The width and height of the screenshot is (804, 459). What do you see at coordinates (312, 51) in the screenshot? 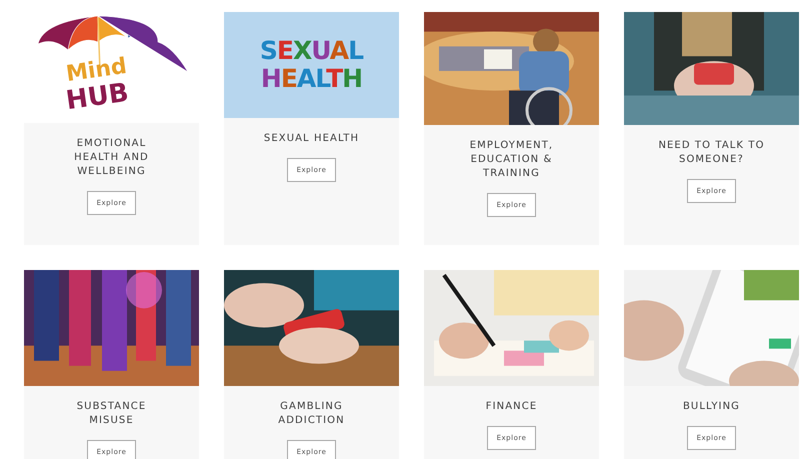
I see `banner-text: SEXUAL` at bounding box center [312, 51].